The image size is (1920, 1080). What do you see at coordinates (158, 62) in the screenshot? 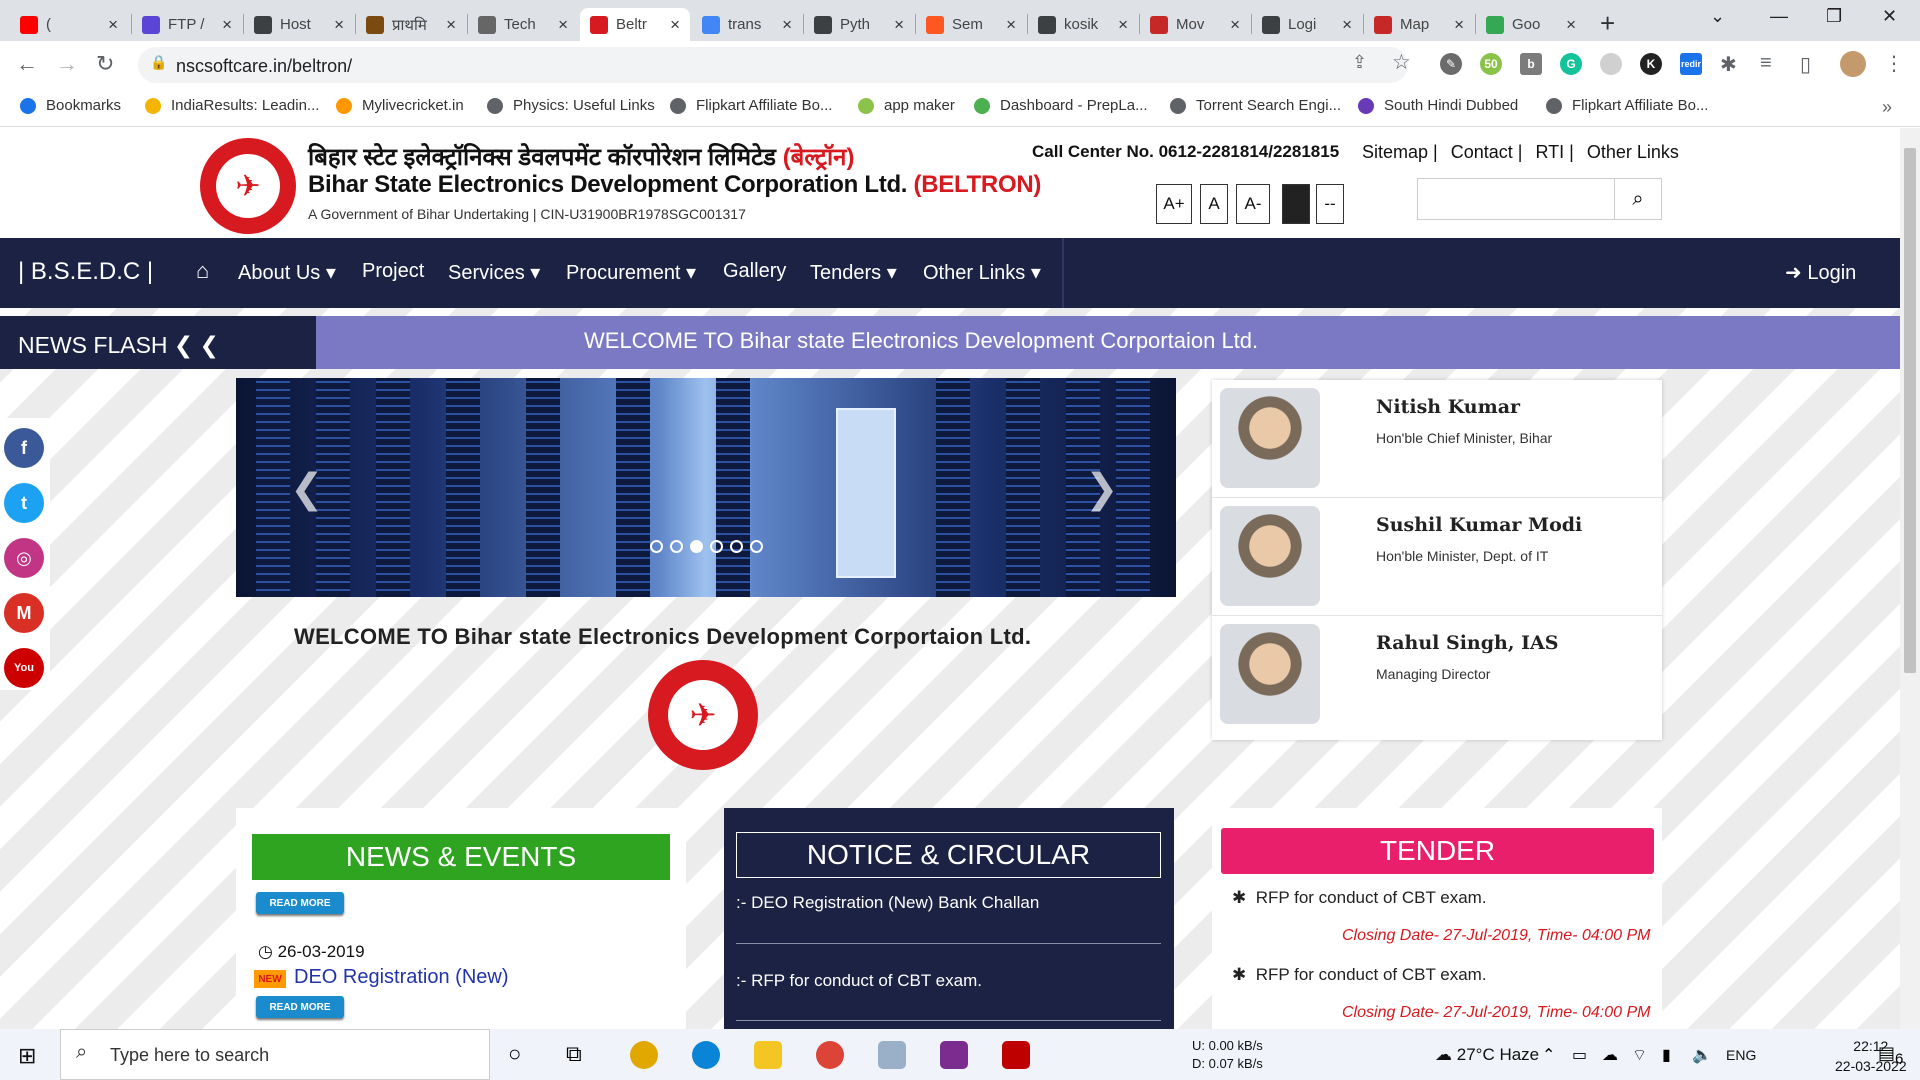
I see `lock-icon: 🔒` at bounding box center [158, 62].